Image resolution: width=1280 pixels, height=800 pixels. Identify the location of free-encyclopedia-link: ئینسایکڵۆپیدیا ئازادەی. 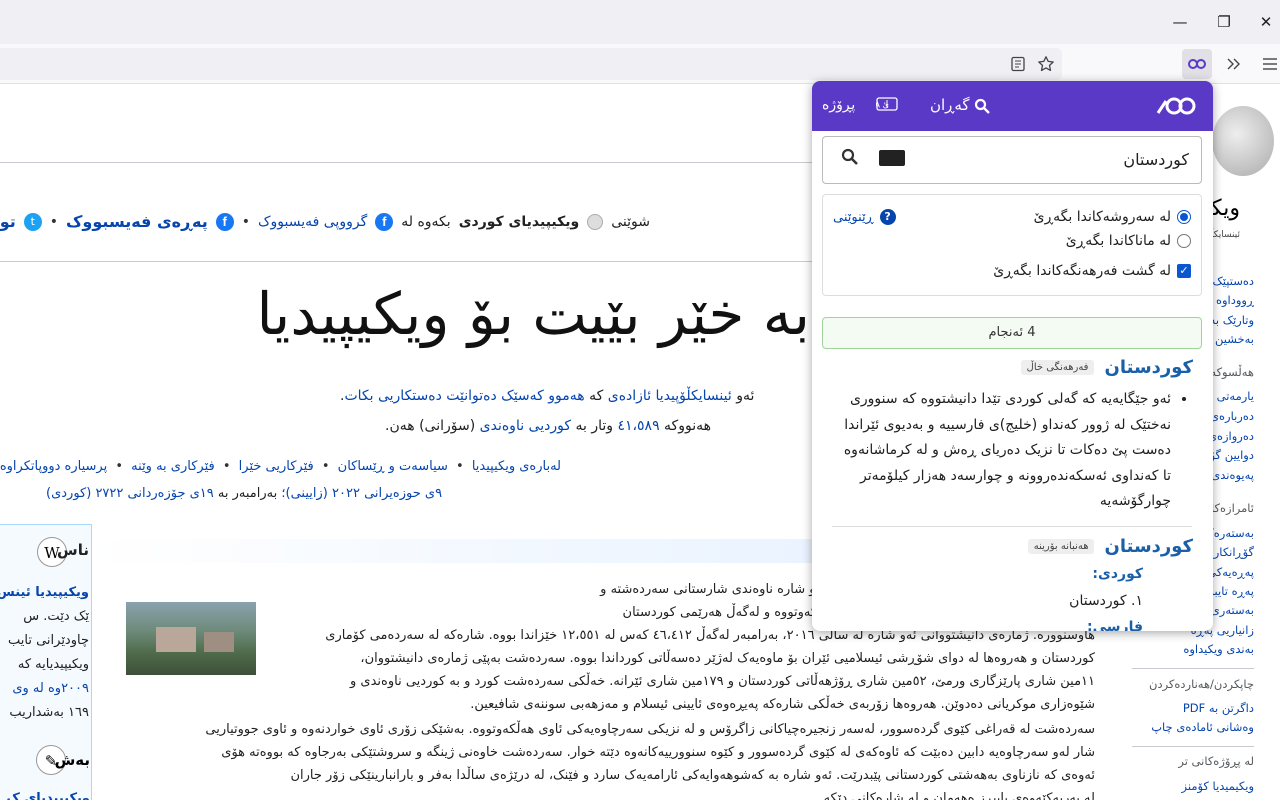
(670, 396).